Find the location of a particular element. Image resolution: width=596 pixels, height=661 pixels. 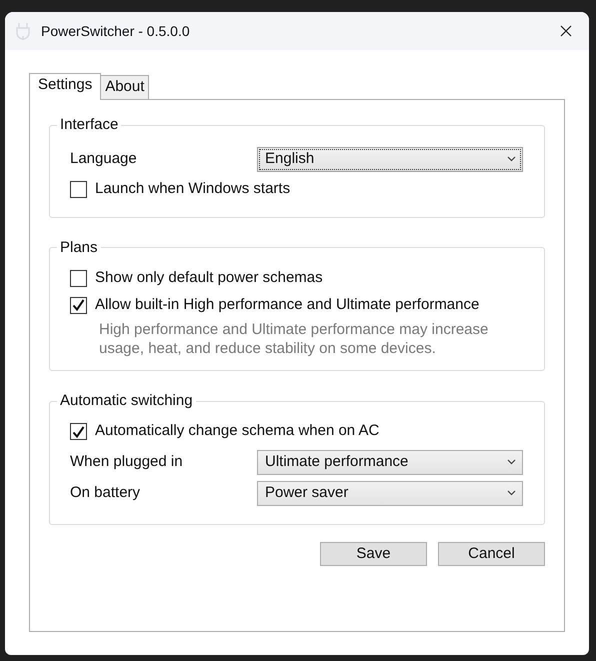

field-label: When plugged in is located at coordinates (127, 462).